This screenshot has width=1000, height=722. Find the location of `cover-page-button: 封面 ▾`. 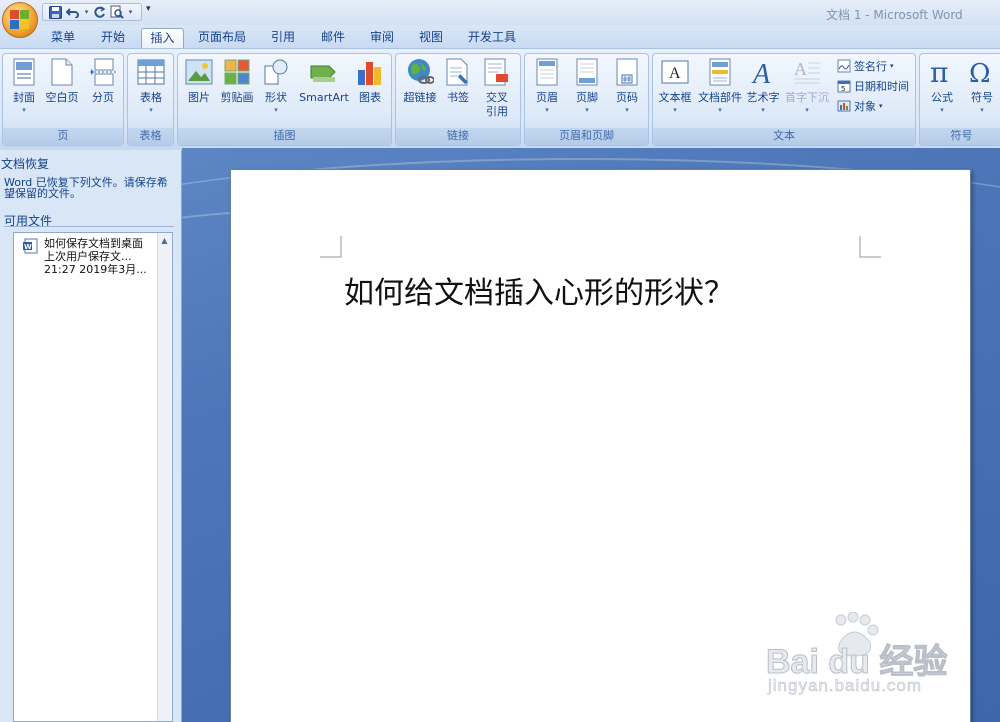

cover-page-button: 封面 ▾ is located at coordinates (24, 85).